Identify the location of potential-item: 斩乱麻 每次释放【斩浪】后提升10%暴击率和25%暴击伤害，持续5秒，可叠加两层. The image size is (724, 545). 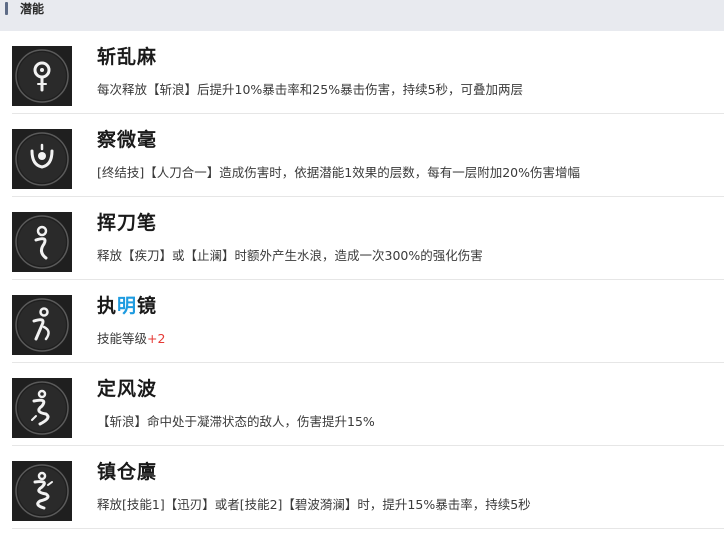
(368, 72).